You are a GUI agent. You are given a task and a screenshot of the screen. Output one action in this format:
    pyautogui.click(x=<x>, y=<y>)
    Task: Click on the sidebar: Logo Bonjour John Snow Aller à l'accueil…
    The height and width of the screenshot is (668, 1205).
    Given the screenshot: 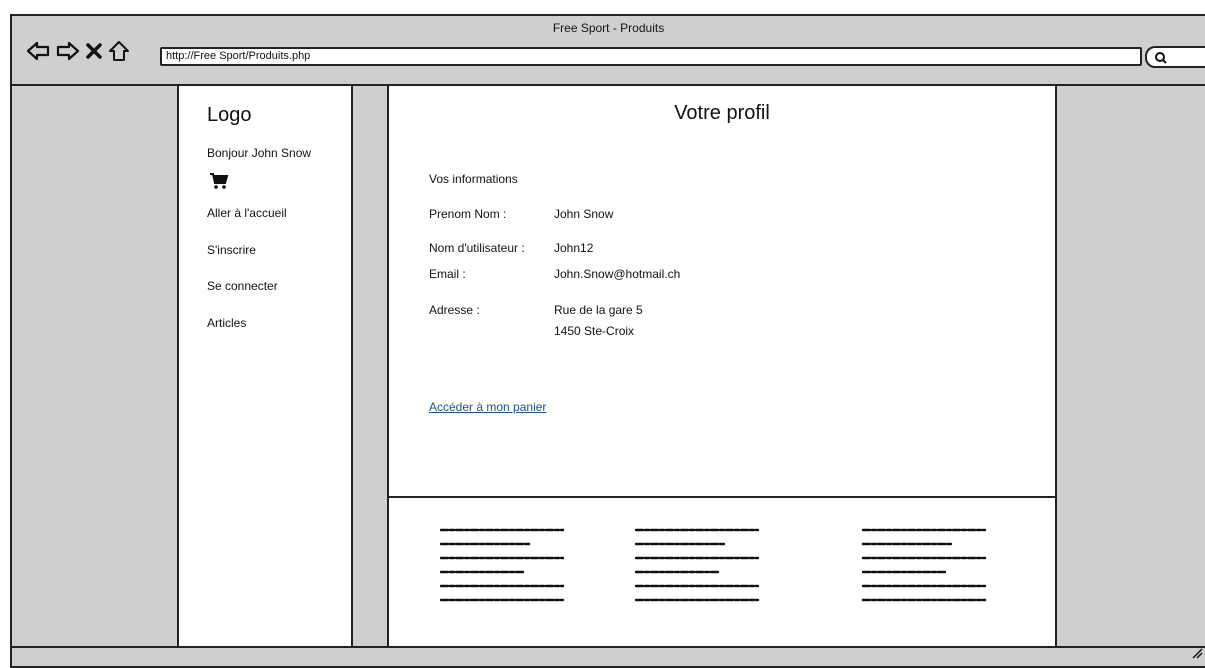 What is the action you would take?
    pyautogui.click(x=265, y=368)
    